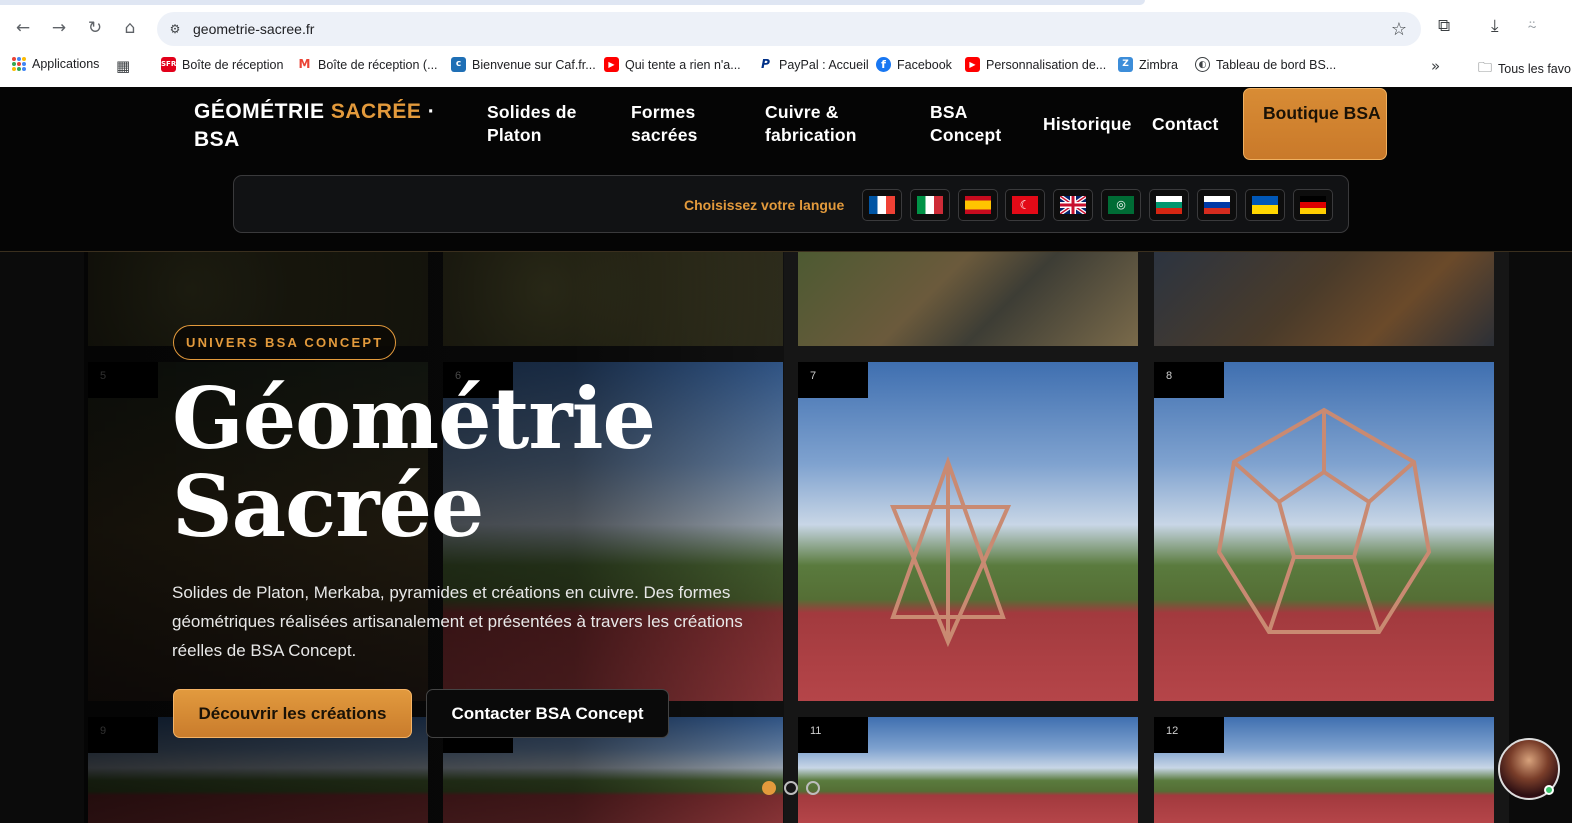 Image resolution: width=1572 pixels, height=823 pixels. What do you see at coordinates (1087, 124) in the screenshot?
I see `nav-historique: Historique` at bounding box center [1087, 124].